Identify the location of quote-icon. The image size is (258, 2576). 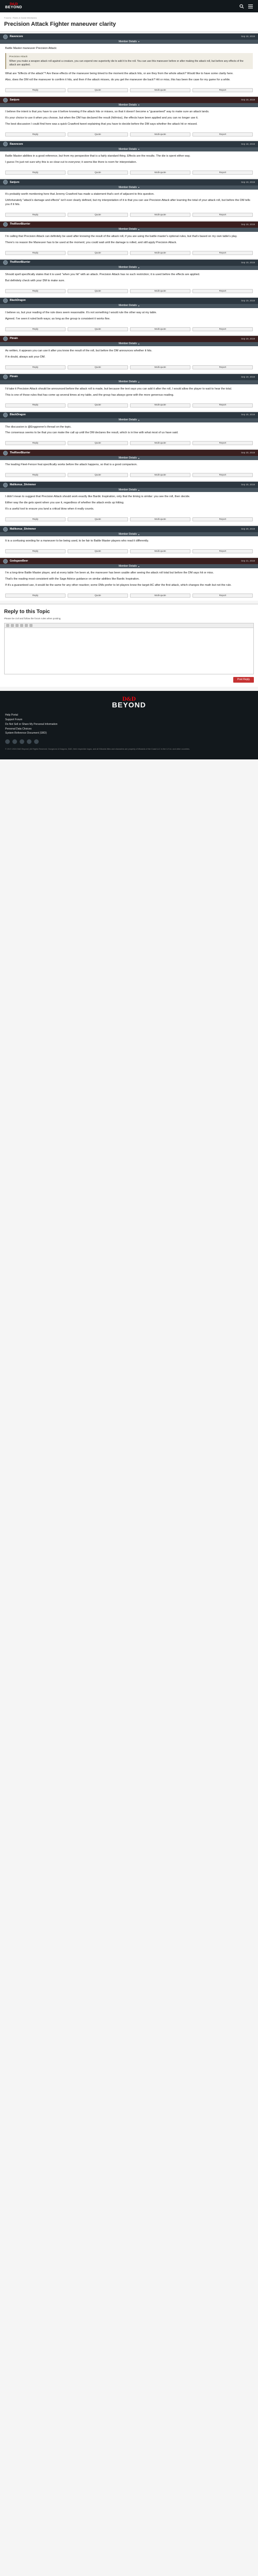
(26, 625).